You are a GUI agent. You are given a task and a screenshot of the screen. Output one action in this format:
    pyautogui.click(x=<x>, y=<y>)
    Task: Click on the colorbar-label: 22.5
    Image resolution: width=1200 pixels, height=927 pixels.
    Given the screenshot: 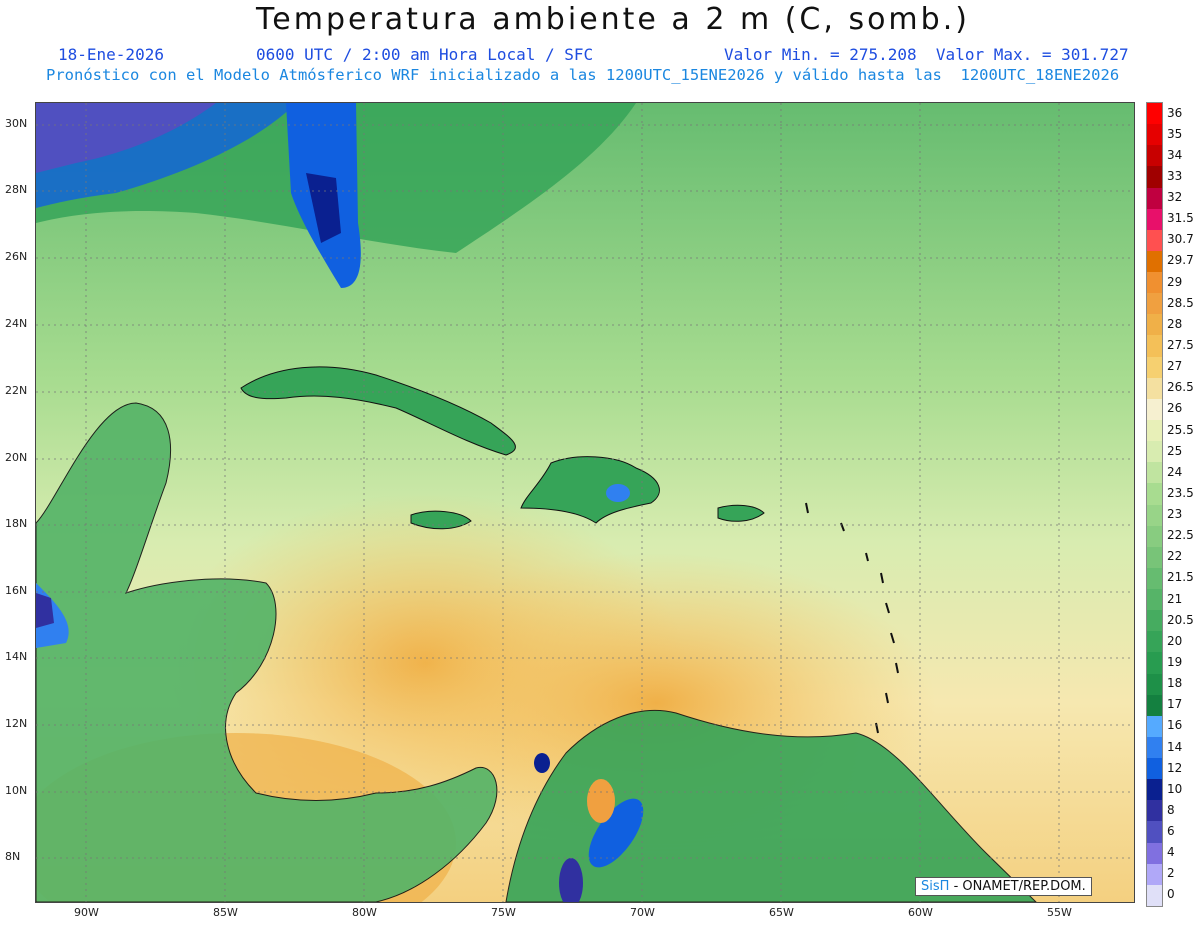 What is the action you would take?
    pyautogui.click(x=1180, y=535)
    